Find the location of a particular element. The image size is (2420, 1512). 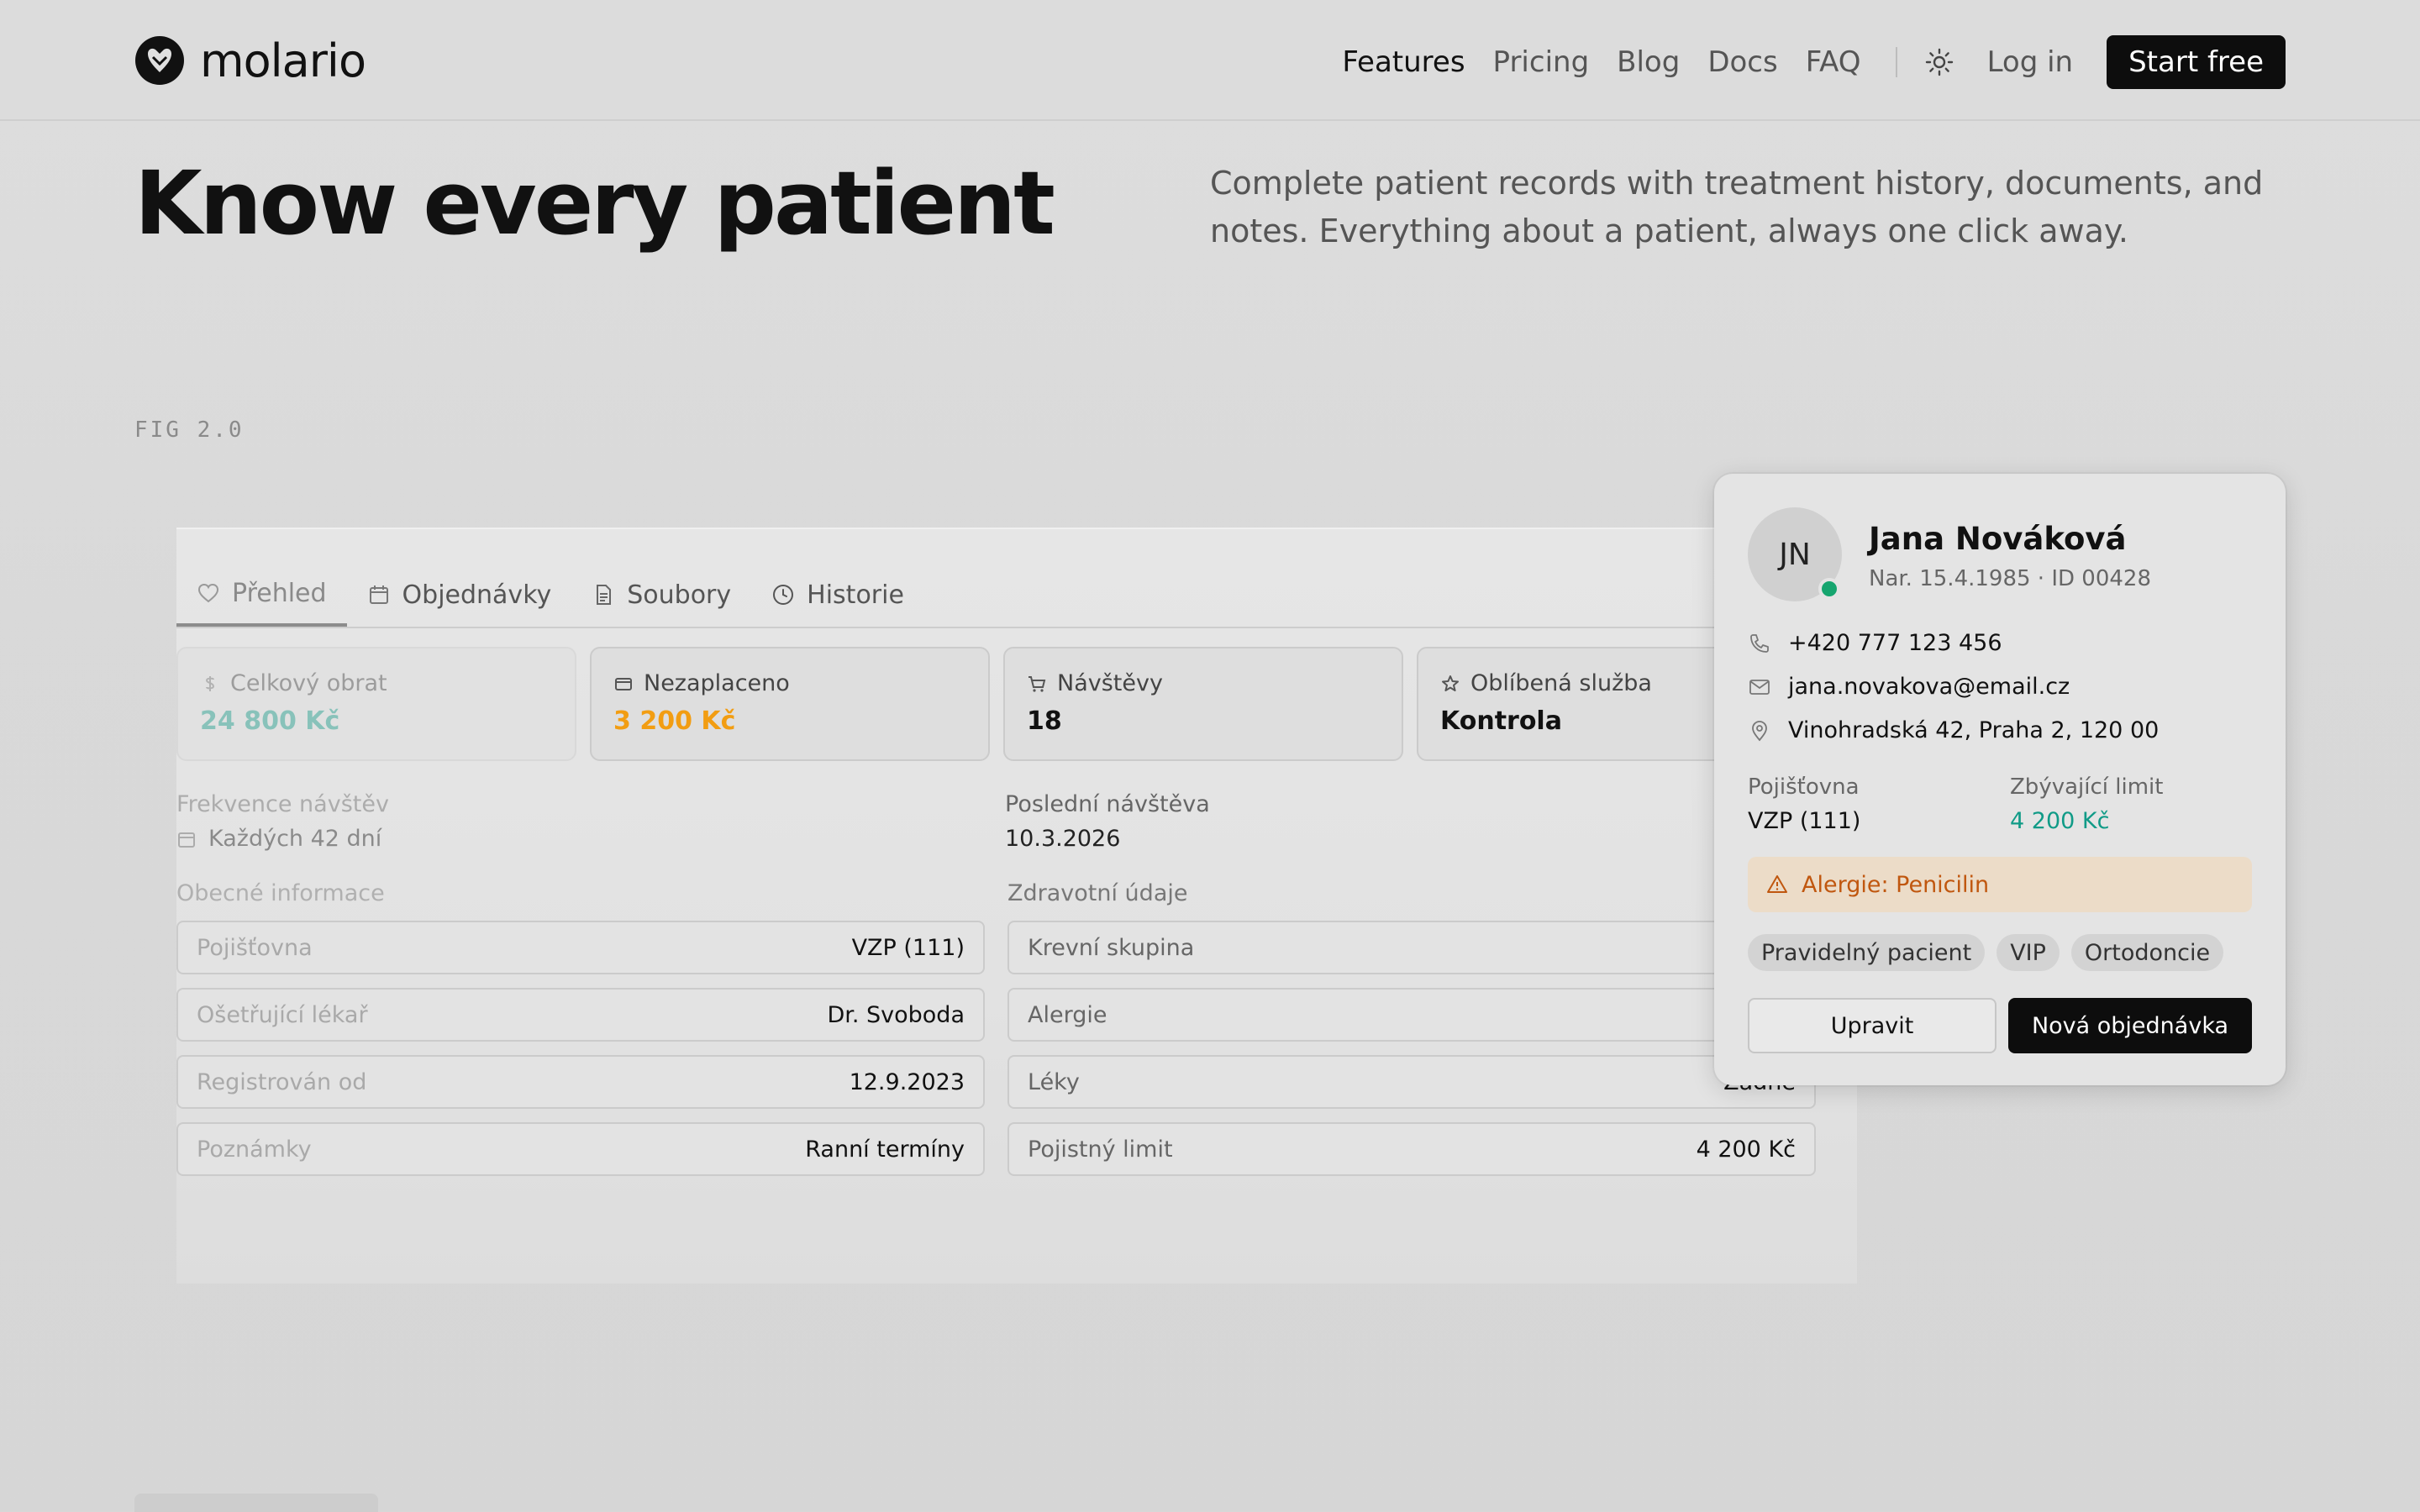

credit-card-icon is located at coordinates (623, 683).